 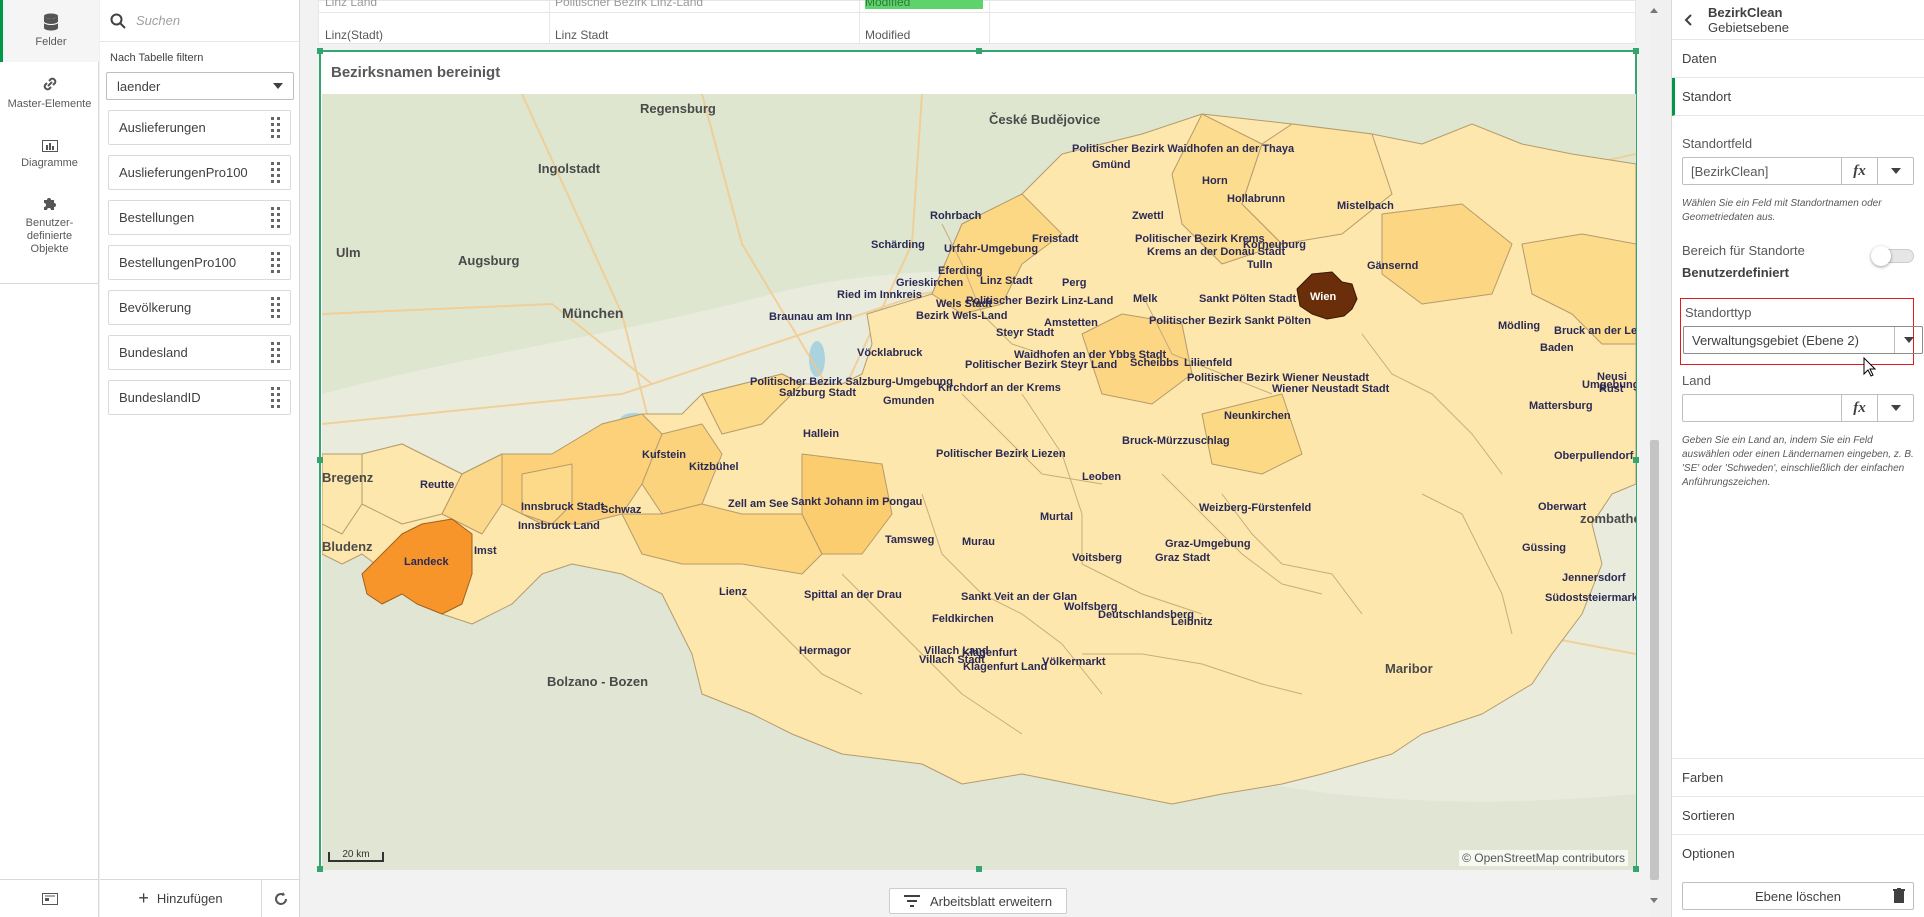 I want to click on district-label: Politischer Bezirk Liezen, so click(x=1001, y=454).